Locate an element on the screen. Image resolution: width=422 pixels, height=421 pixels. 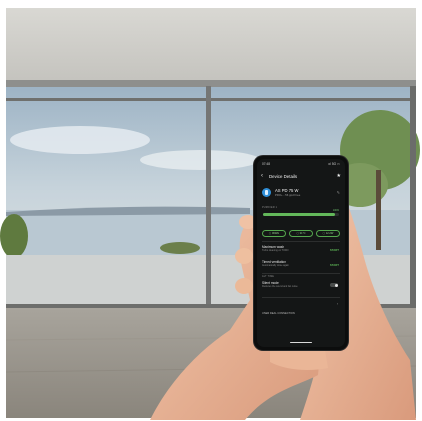
row-subtitle: Automatically close again is located at coordinates (275, 265).